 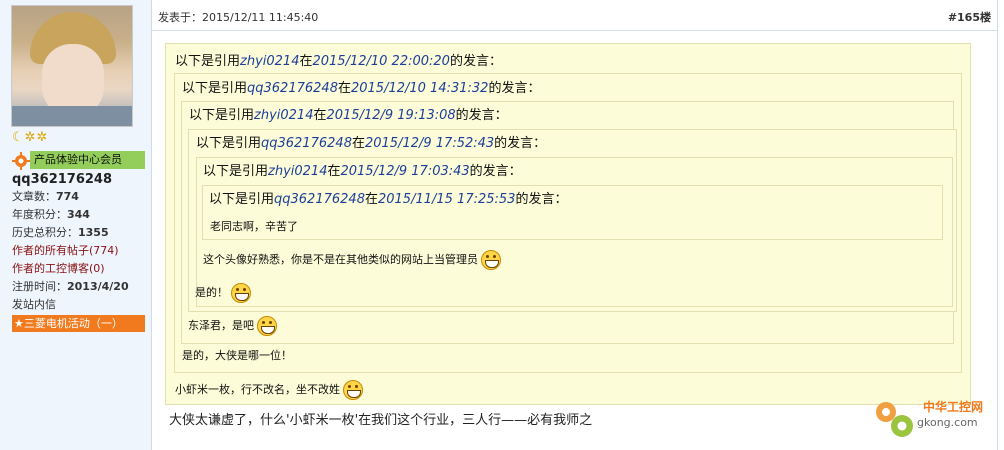 What do you see at coordinates (997, 225) in the screenshot?
I see `right-border` at bounding box center [997, 225].